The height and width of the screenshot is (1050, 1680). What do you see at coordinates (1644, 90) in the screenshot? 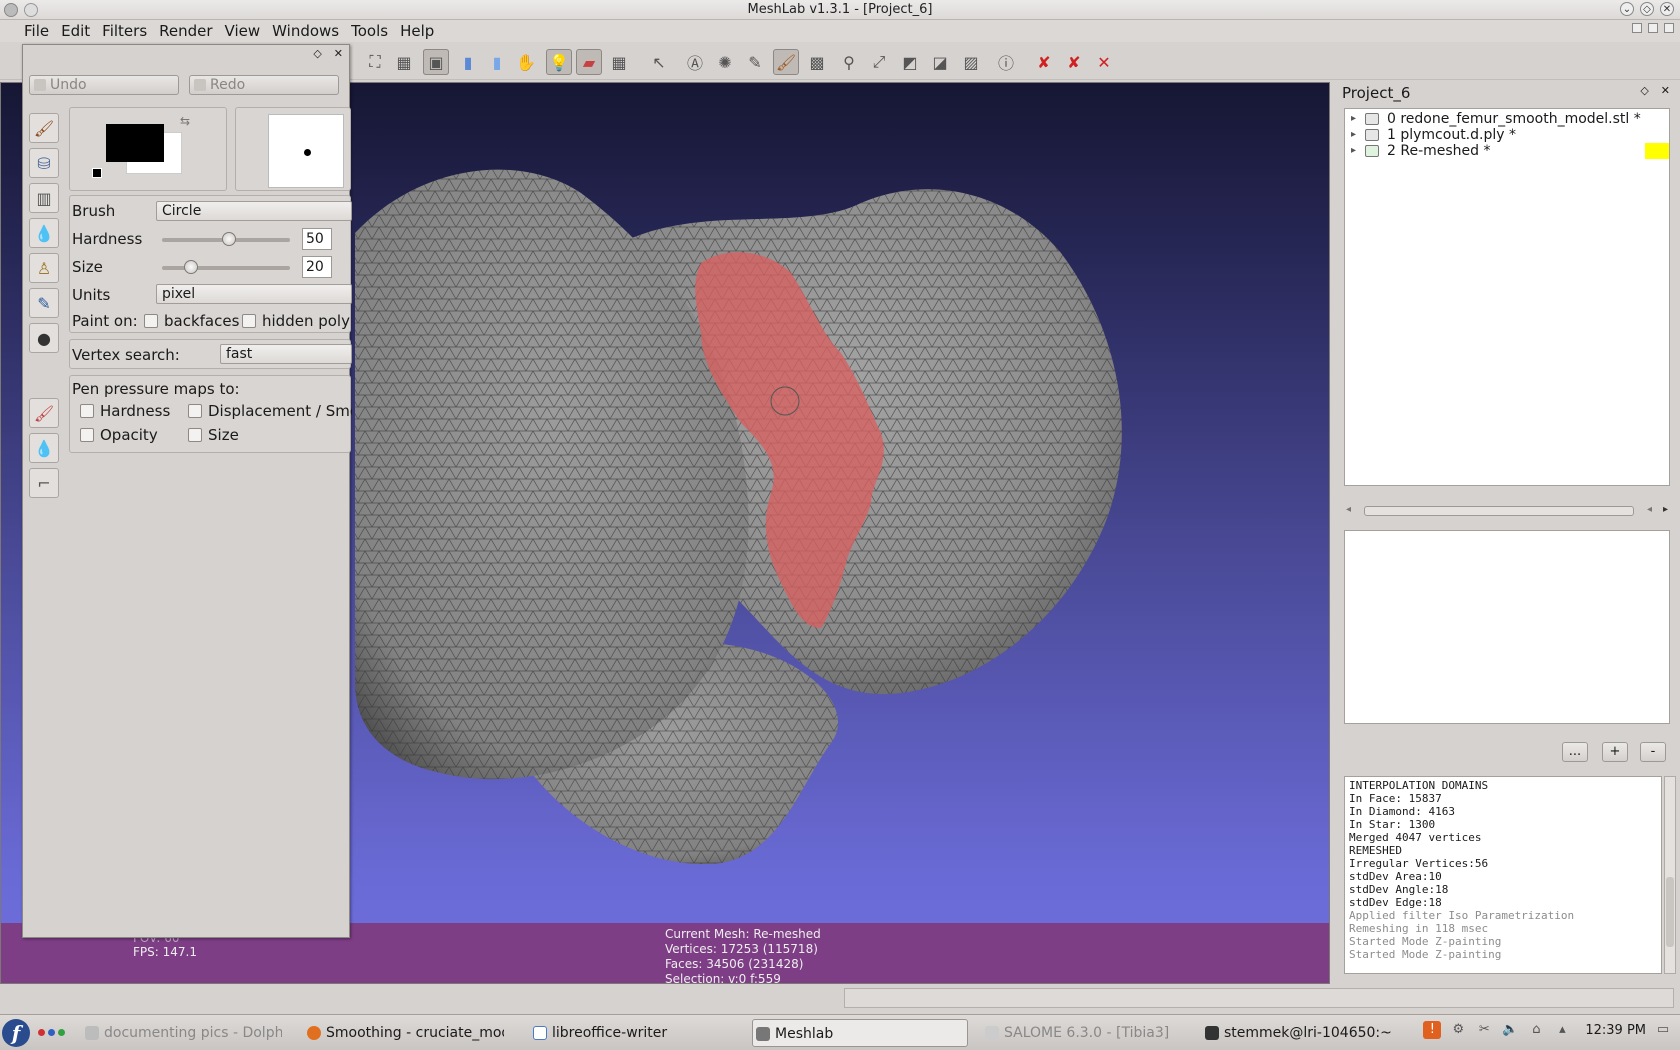
I see `layer-dock-float-icon: ◇` at bounding box center [1644, 90].